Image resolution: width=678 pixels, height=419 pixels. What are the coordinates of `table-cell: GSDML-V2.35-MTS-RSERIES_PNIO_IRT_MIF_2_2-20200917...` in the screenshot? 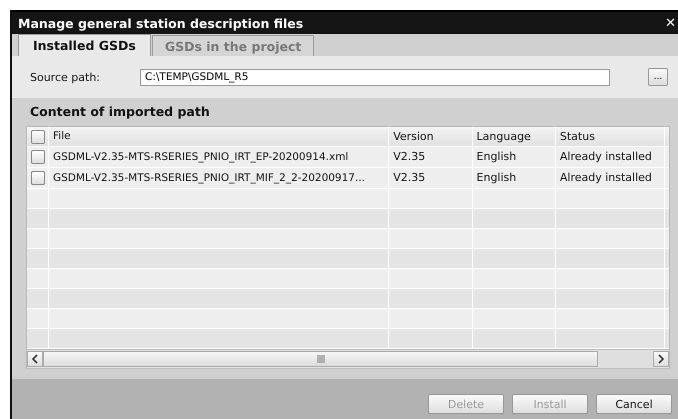 It's located at (219, 178).